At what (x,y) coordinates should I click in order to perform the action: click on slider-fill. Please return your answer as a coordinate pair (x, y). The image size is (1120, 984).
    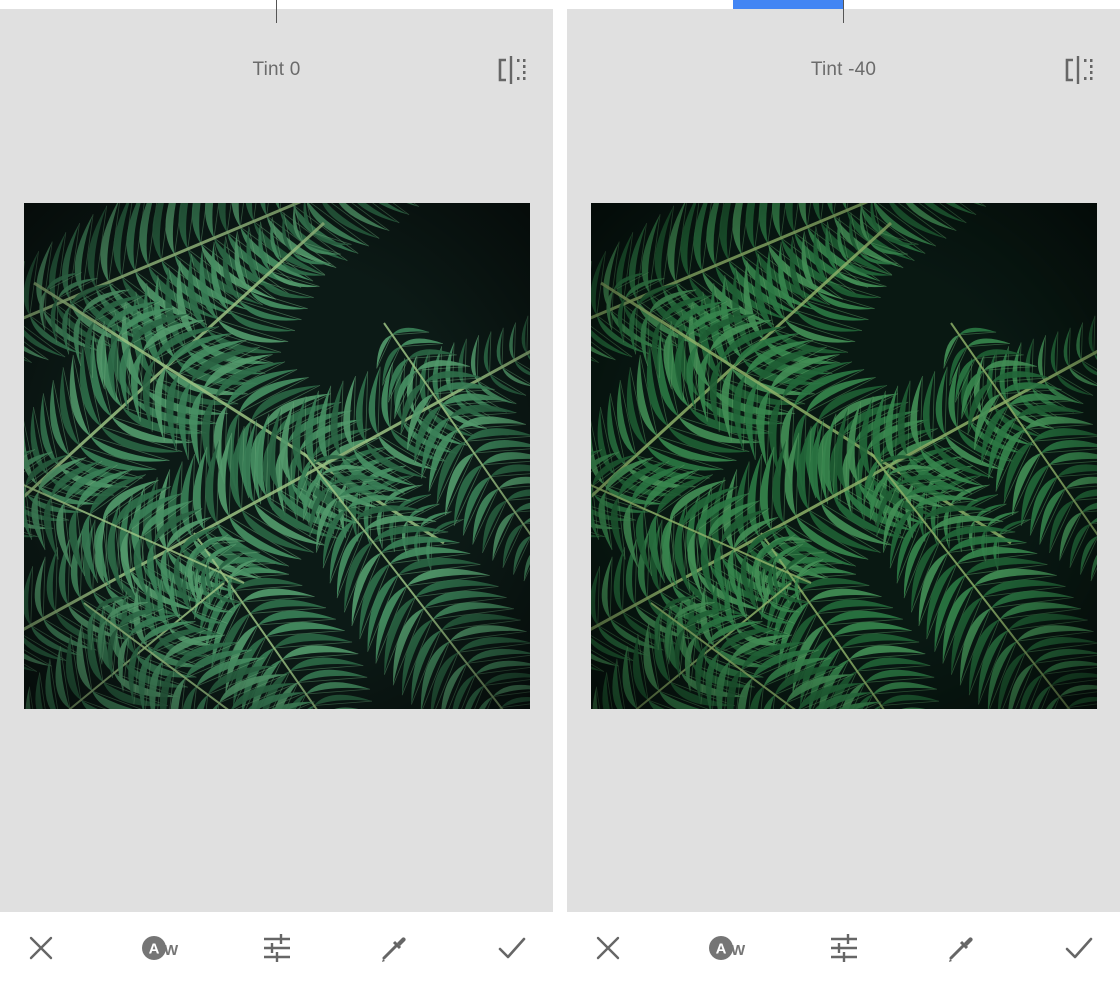
    Looking at the image, I should click on (788, 4).